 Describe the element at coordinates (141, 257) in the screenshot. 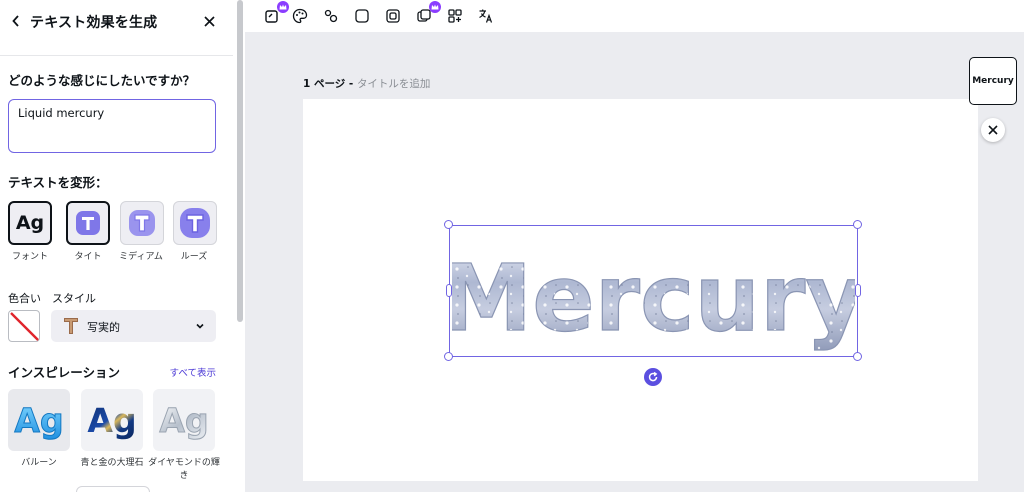

I see `transform-label-medium: ミディアム` at that location.